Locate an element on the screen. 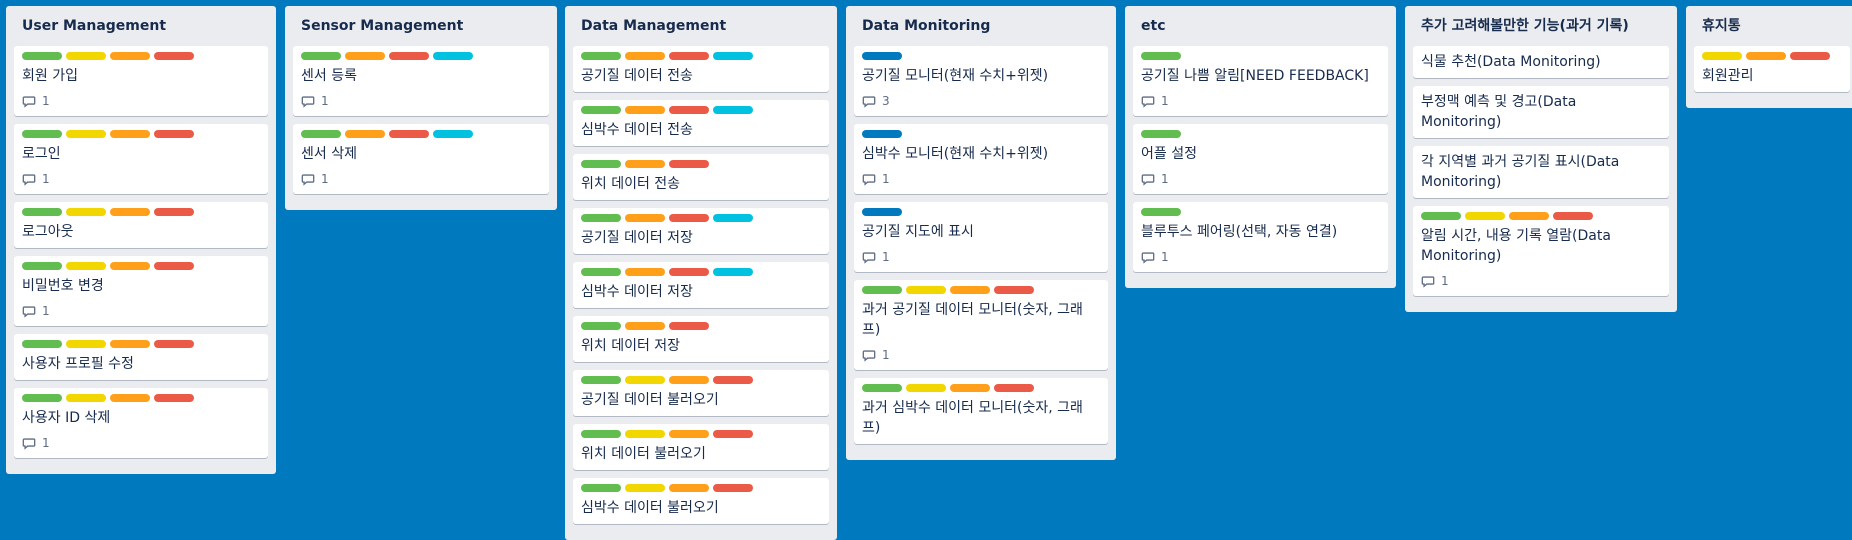 Image resolution: width=1852 pixels, height=540 pixels. card: 사용자 프로필 수정 is located at coordinates (141, 357).